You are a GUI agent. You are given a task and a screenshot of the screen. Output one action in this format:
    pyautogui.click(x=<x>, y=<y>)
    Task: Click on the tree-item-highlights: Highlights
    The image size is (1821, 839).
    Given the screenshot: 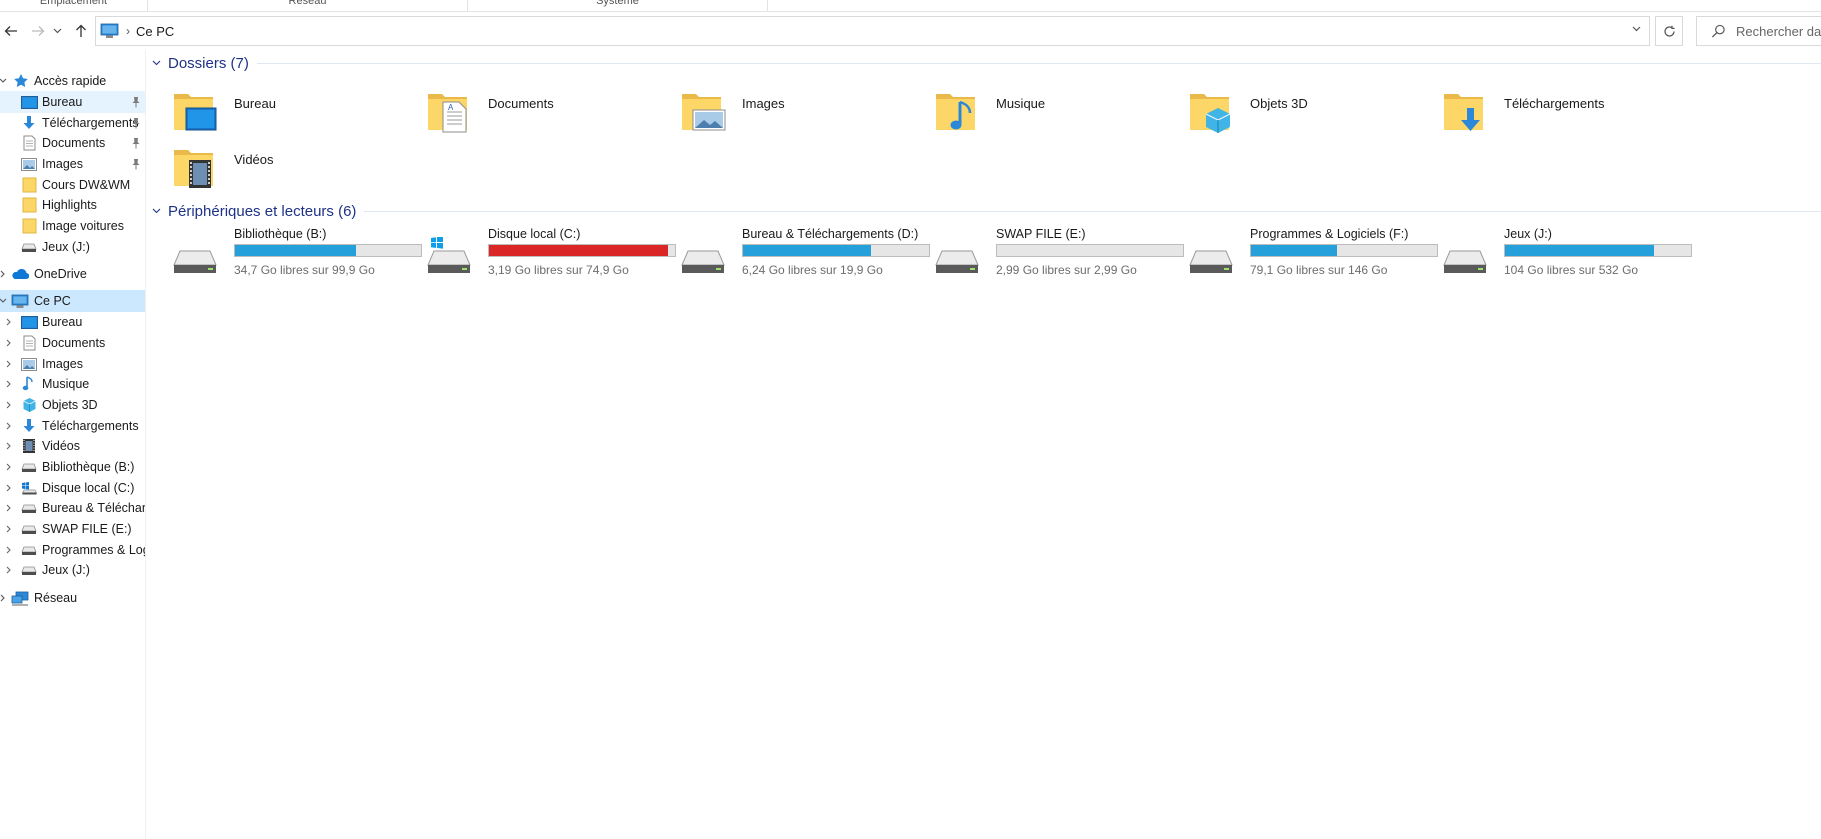 What is the action you would take?
    pyautogui.click(x=72, y=205)
    